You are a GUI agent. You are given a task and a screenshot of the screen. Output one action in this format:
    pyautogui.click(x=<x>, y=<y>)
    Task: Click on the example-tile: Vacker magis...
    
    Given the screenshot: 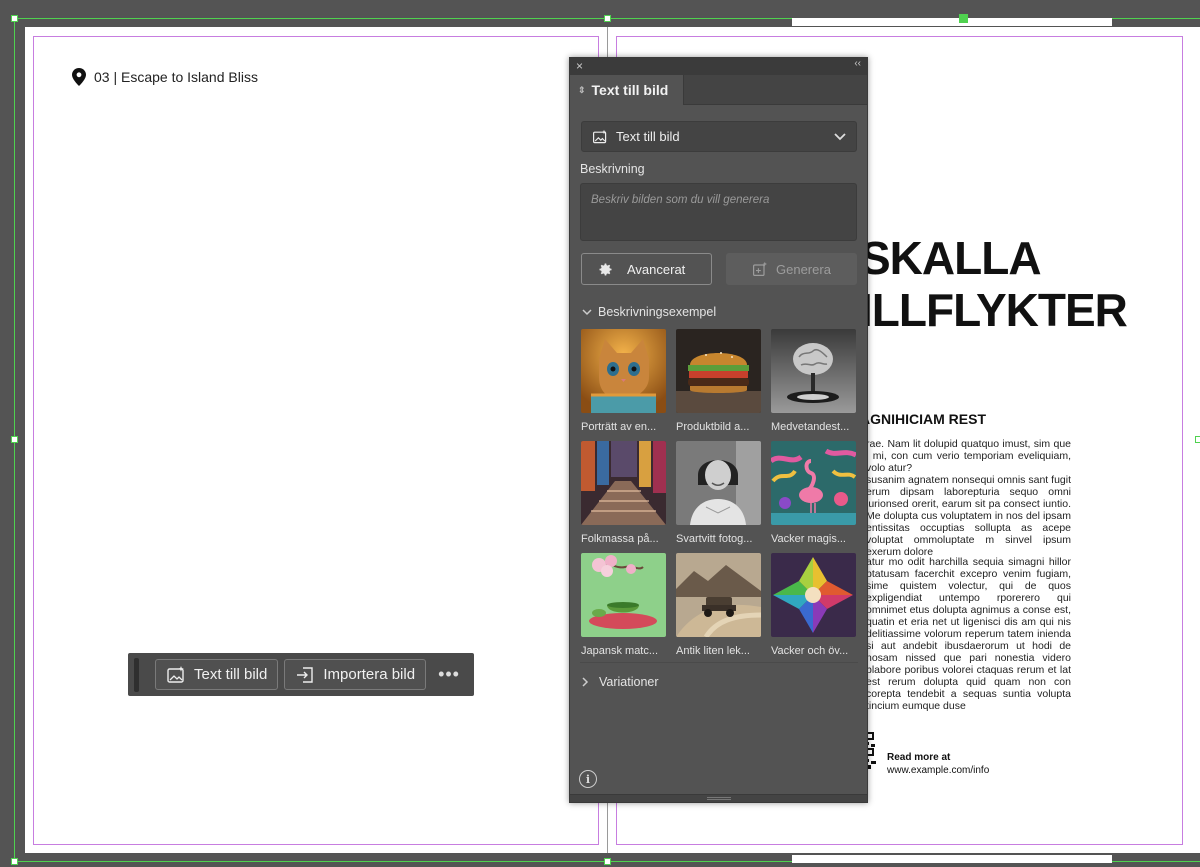 What is the action you would take?
    pyautogui.click(x=813, y=493)
    